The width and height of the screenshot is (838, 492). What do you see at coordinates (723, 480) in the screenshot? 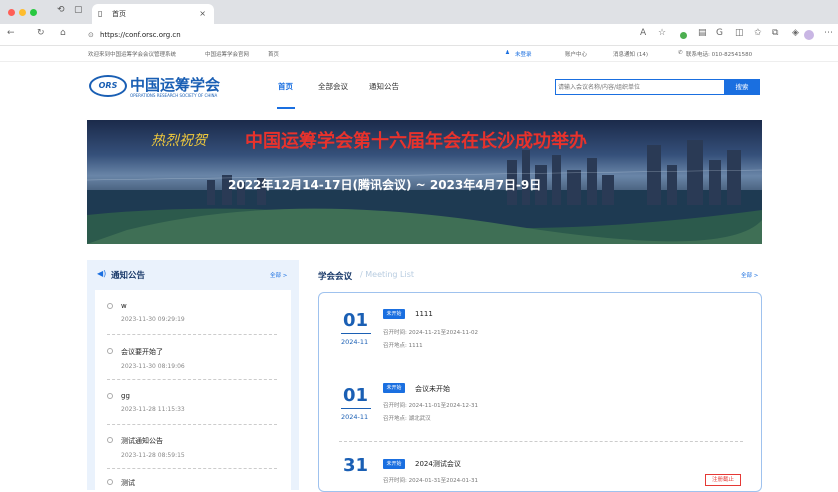
I see `registration-closed-button: 注册截止` at bounding box center [723, 480].